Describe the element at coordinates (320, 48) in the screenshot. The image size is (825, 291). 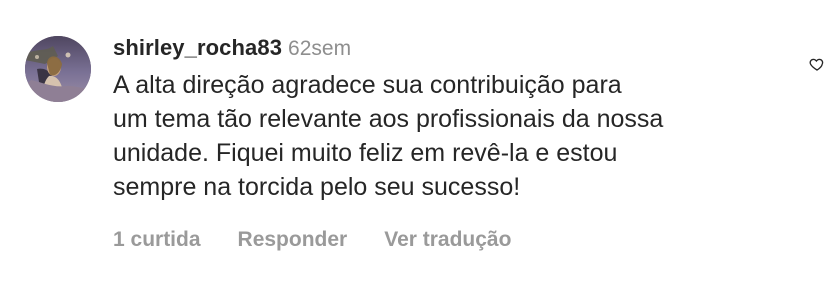
I see `timestamp: 62sem` at that location.